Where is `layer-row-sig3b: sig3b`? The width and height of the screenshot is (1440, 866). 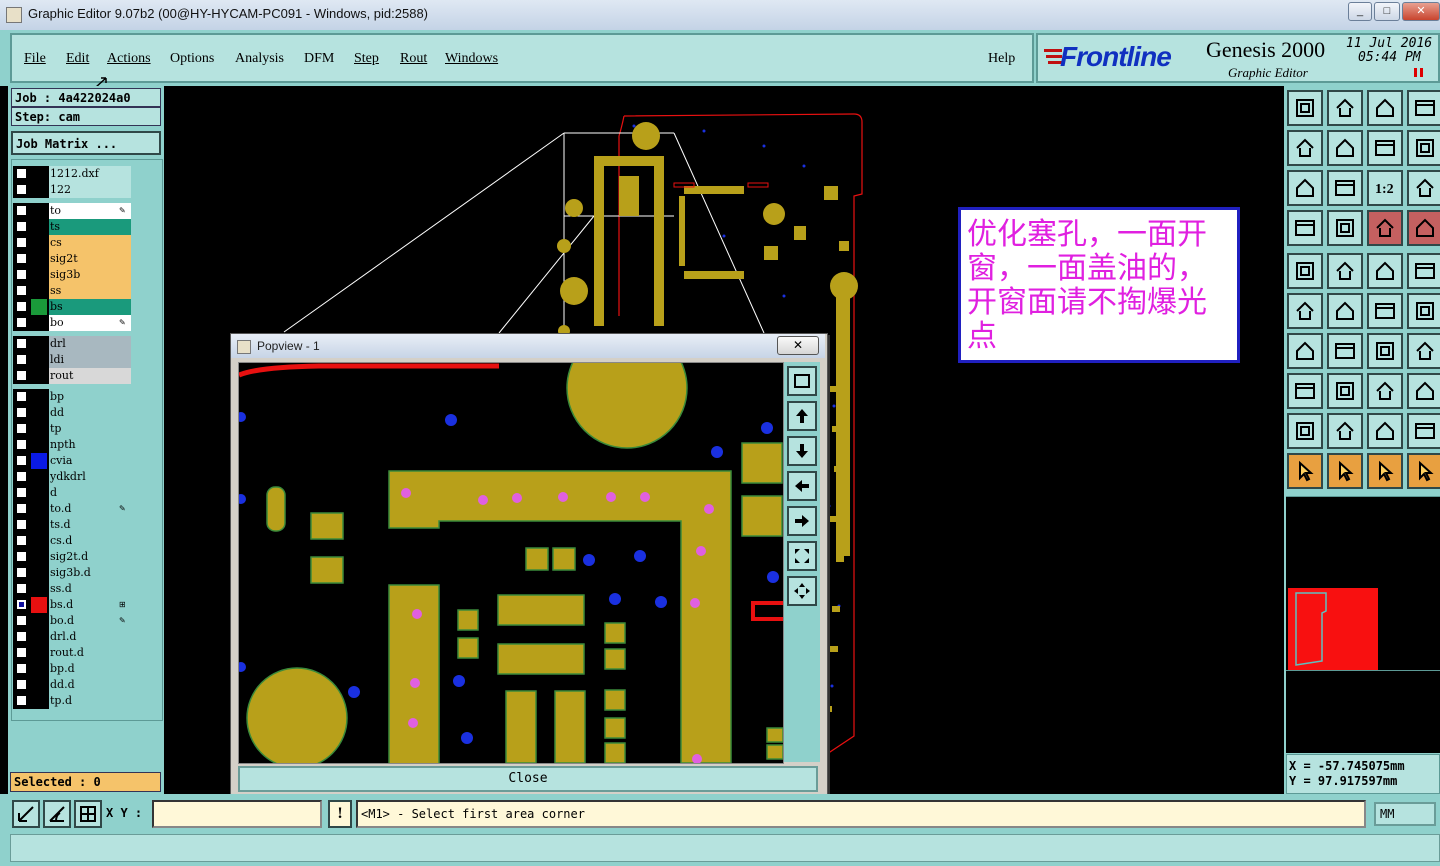
layer-row-sig3b: sig3b is located at coordinates (72, 275).